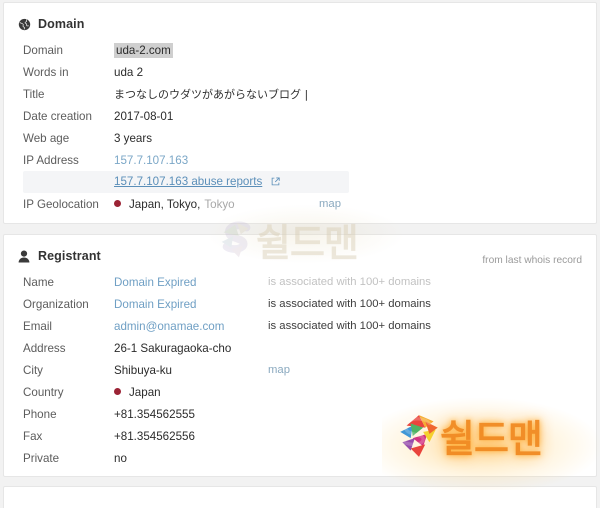 The image size is (600, 508). I want to click on table-row: Phone +81.354562555, so click(300, 414).